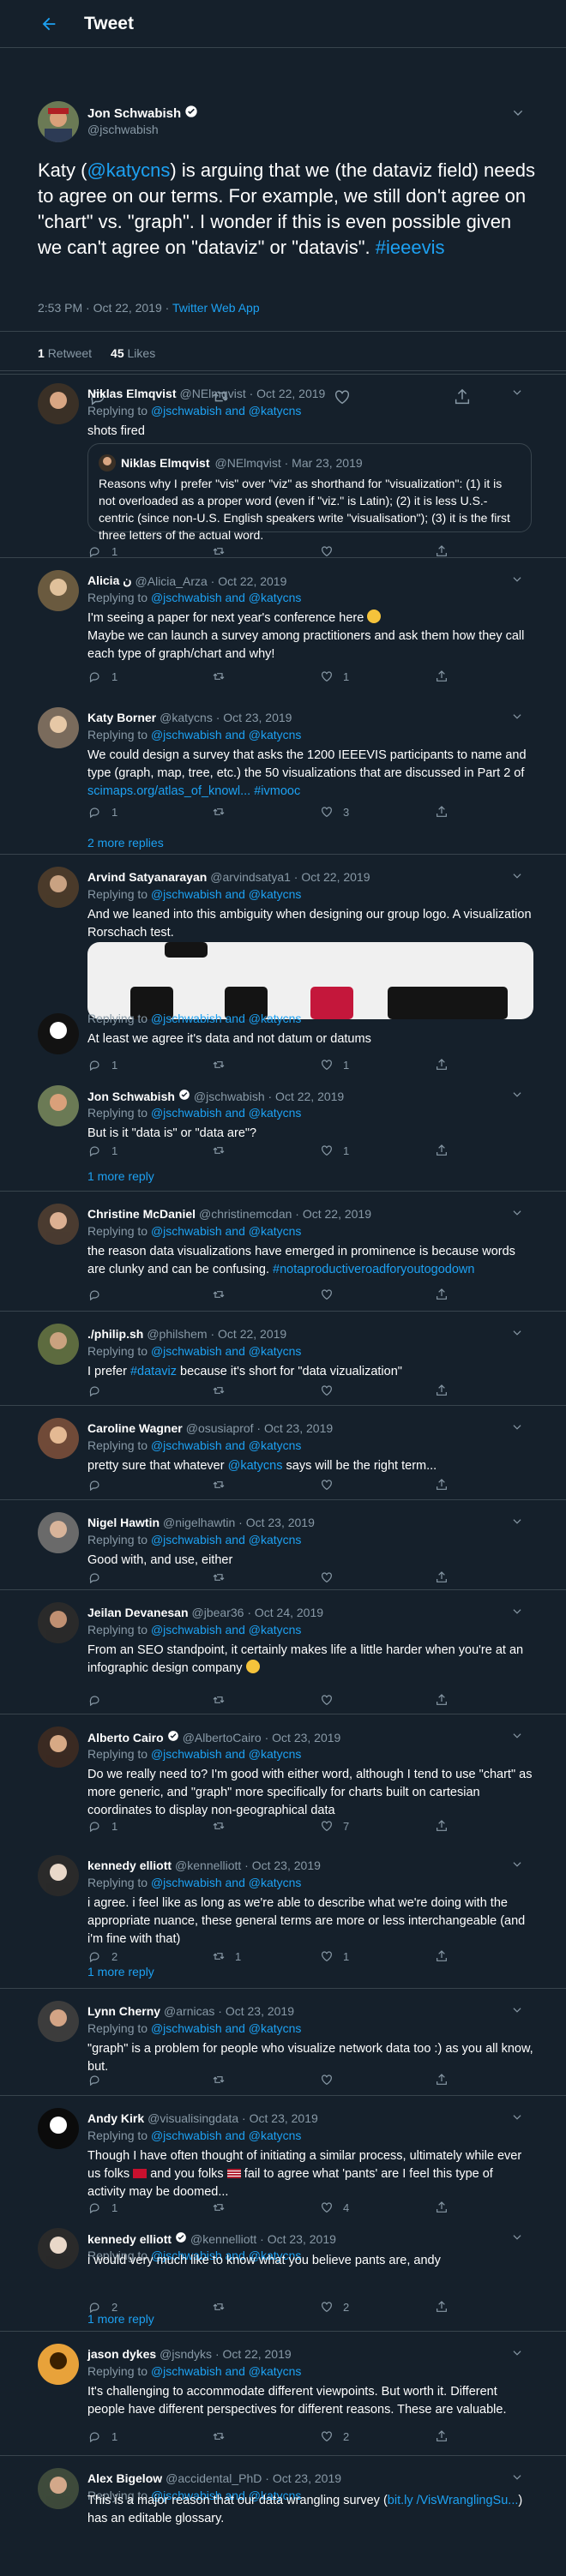 The image size is (566, 2576). I want to click on author-handle: @jschwabish, so click(123, 129).